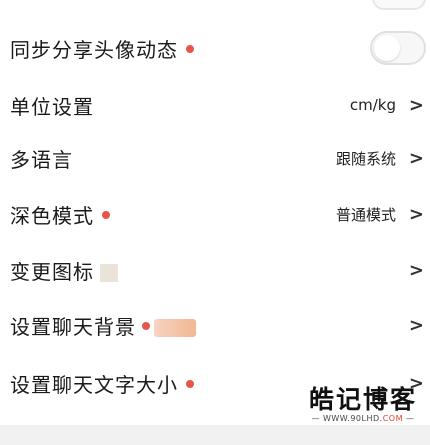  Describe the element at coordinates (52, 215) in the screenshot. I see `row-label: 深色模式` at that location.